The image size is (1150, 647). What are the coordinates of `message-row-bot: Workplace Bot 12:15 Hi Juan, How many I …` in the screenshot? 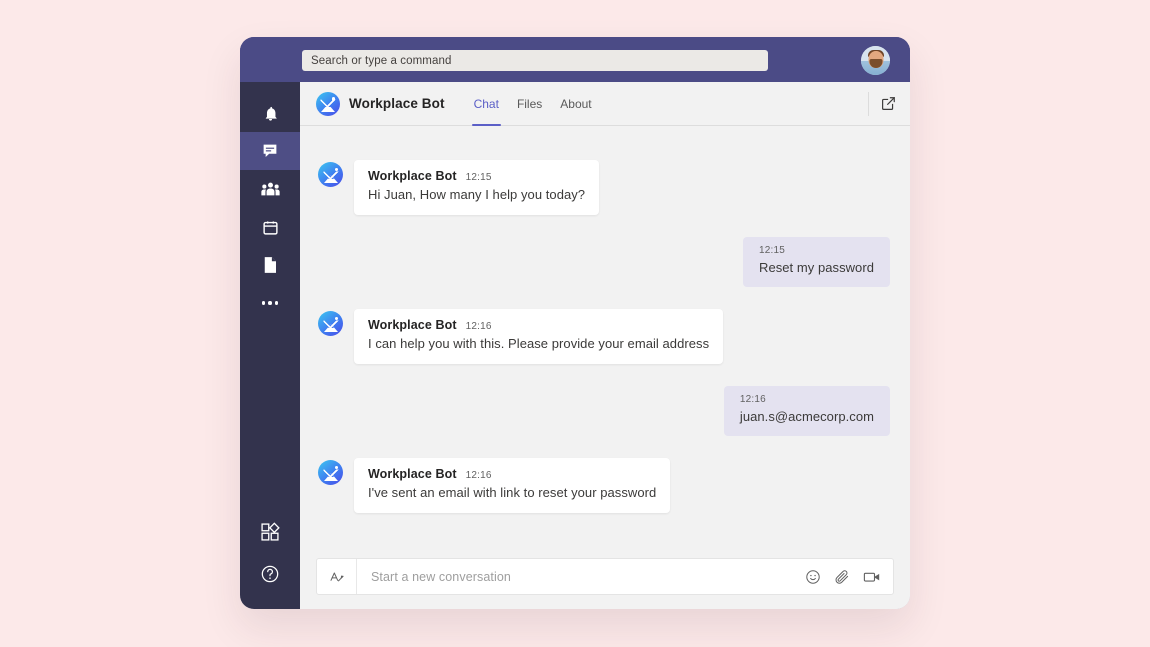 It's located at (605, 187).